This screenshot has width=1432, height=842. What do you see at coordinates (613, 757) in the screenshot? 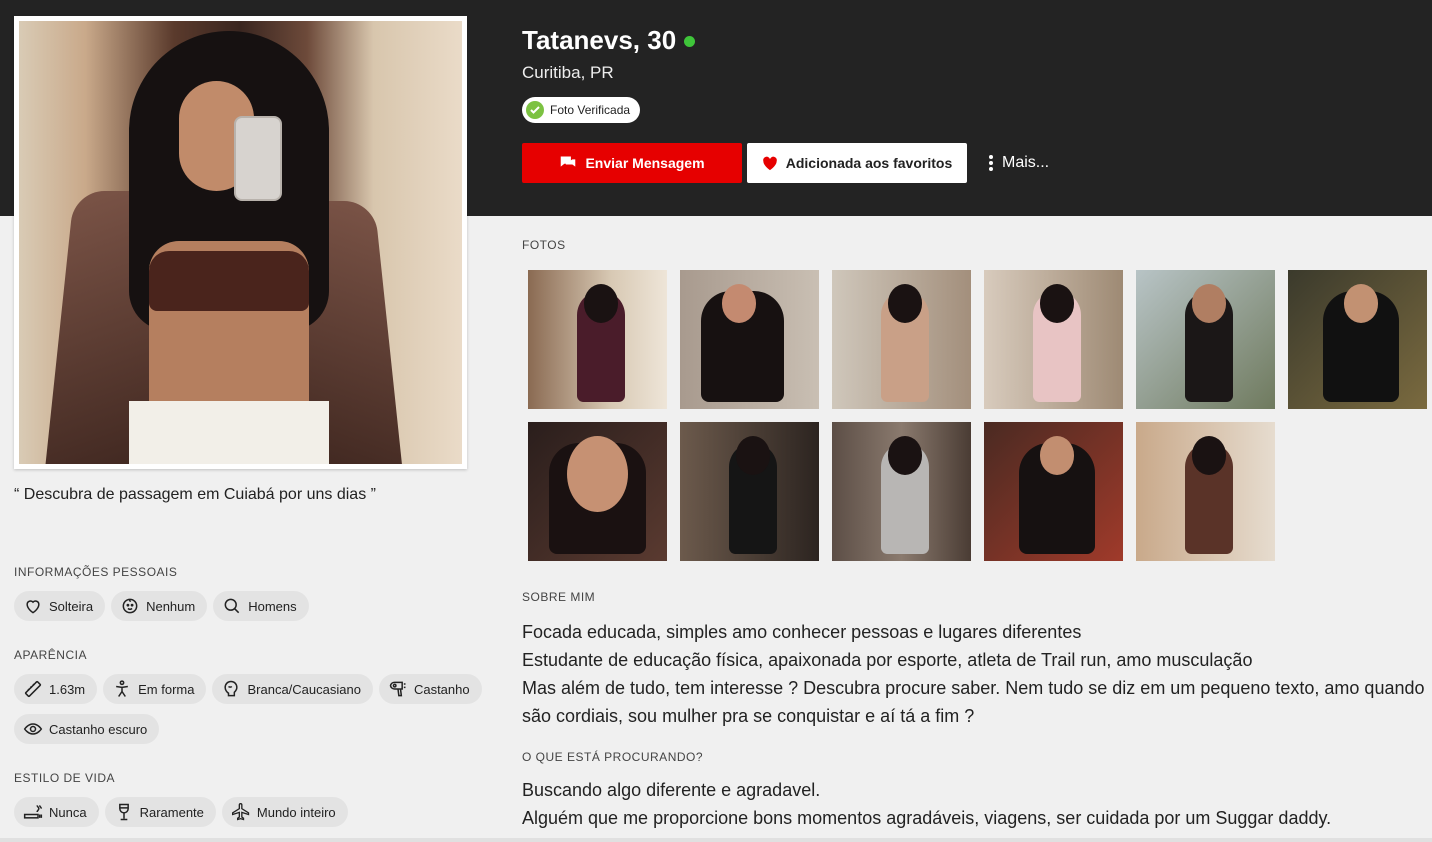
I see `looking-for-label: O QUE ESTÁ PROCURANDO?` at bounding box center [613, 757].